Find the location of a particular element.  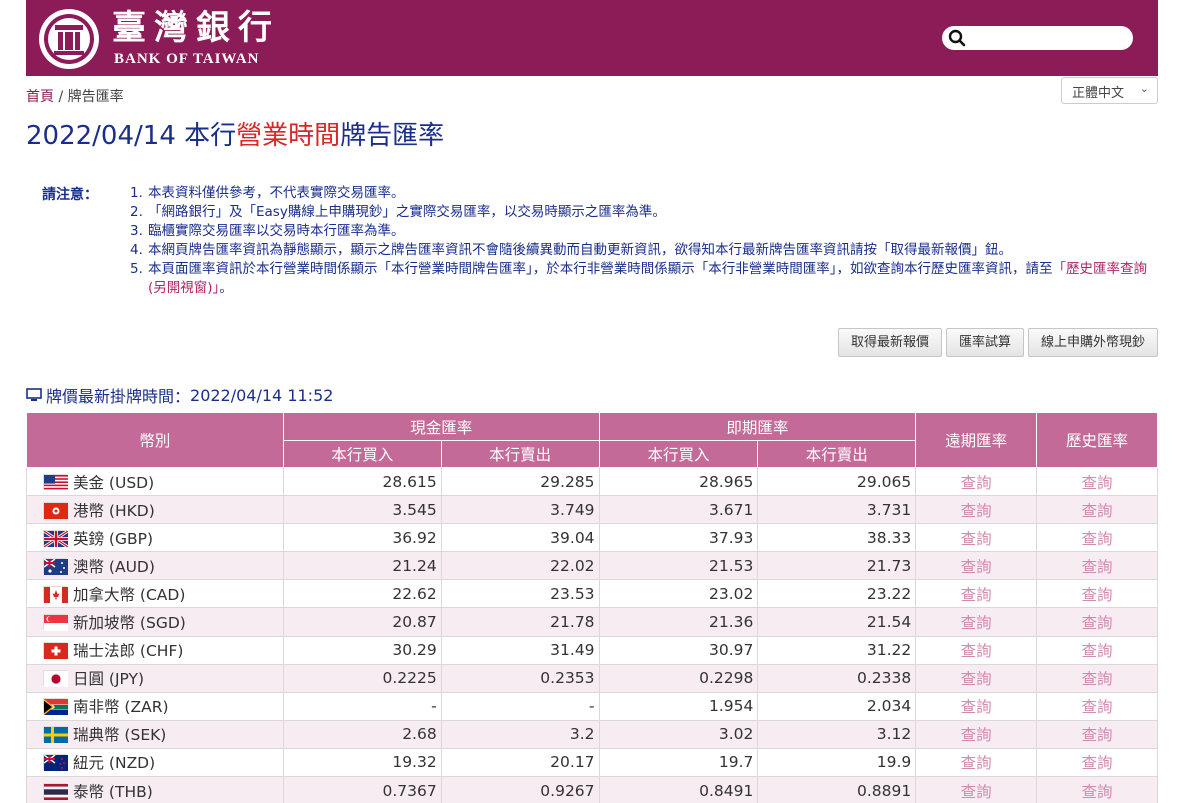

flag-hk-icon is located at coordinates (55, 510).